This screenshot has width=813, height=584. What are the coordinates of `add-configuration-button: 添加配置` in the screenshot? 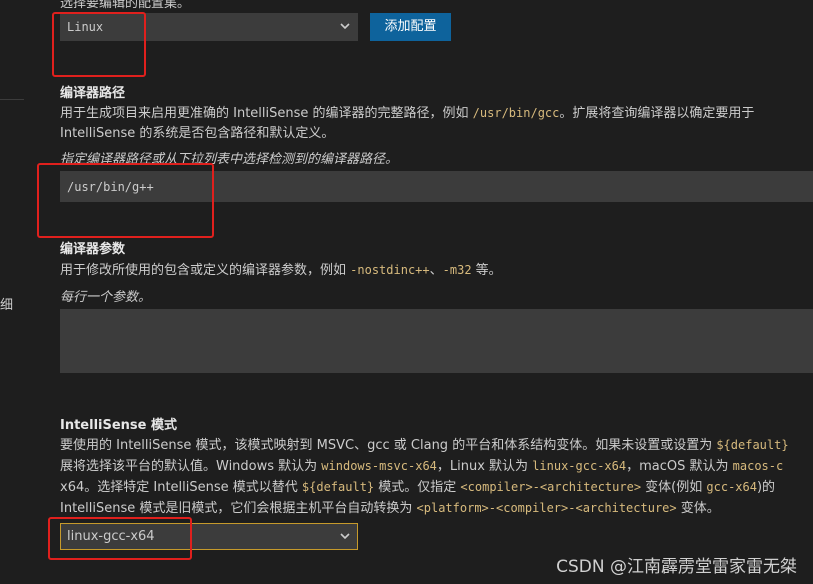 It's located at (410, 27).